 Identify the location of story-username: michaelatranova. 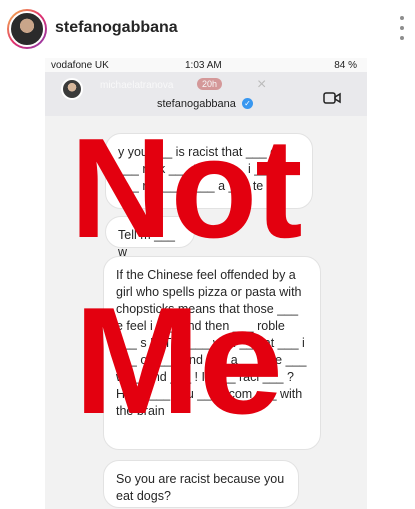
(137, 85).